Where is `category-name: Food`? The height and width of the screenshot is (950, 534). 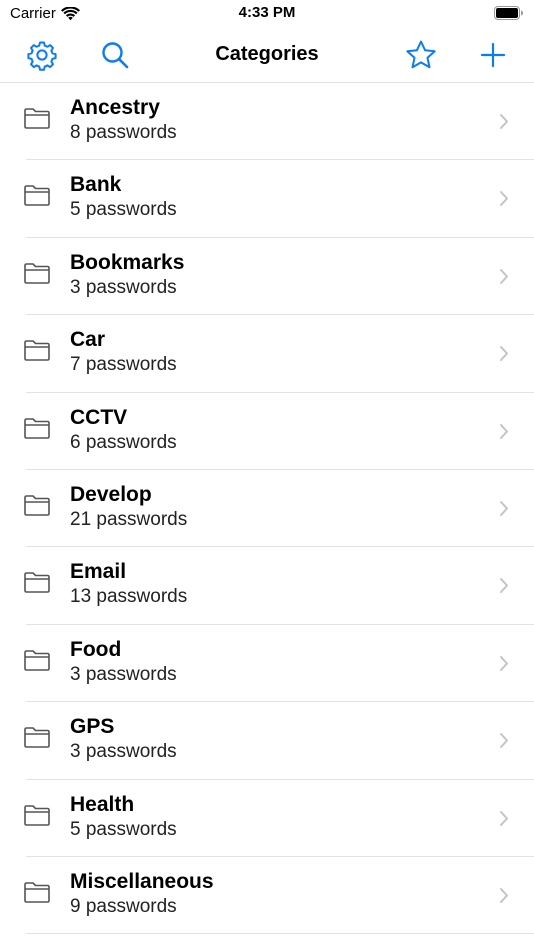
category-name: Food is located at coordinates (96, 649).